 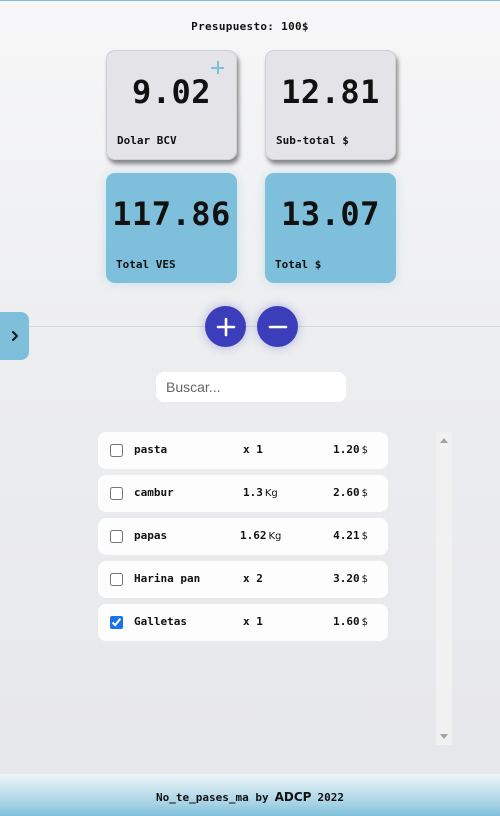 What do you see at coordinates (250, 0) in the screenshot?
I see `top-border` at bounding box center [250, 0].